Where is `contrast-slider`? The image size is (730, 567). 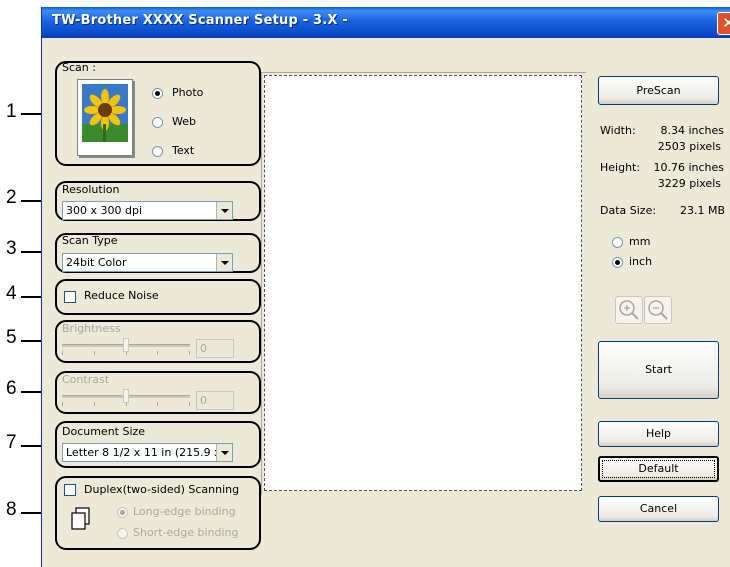 contrast-slider is located at coordinates (126, 399).